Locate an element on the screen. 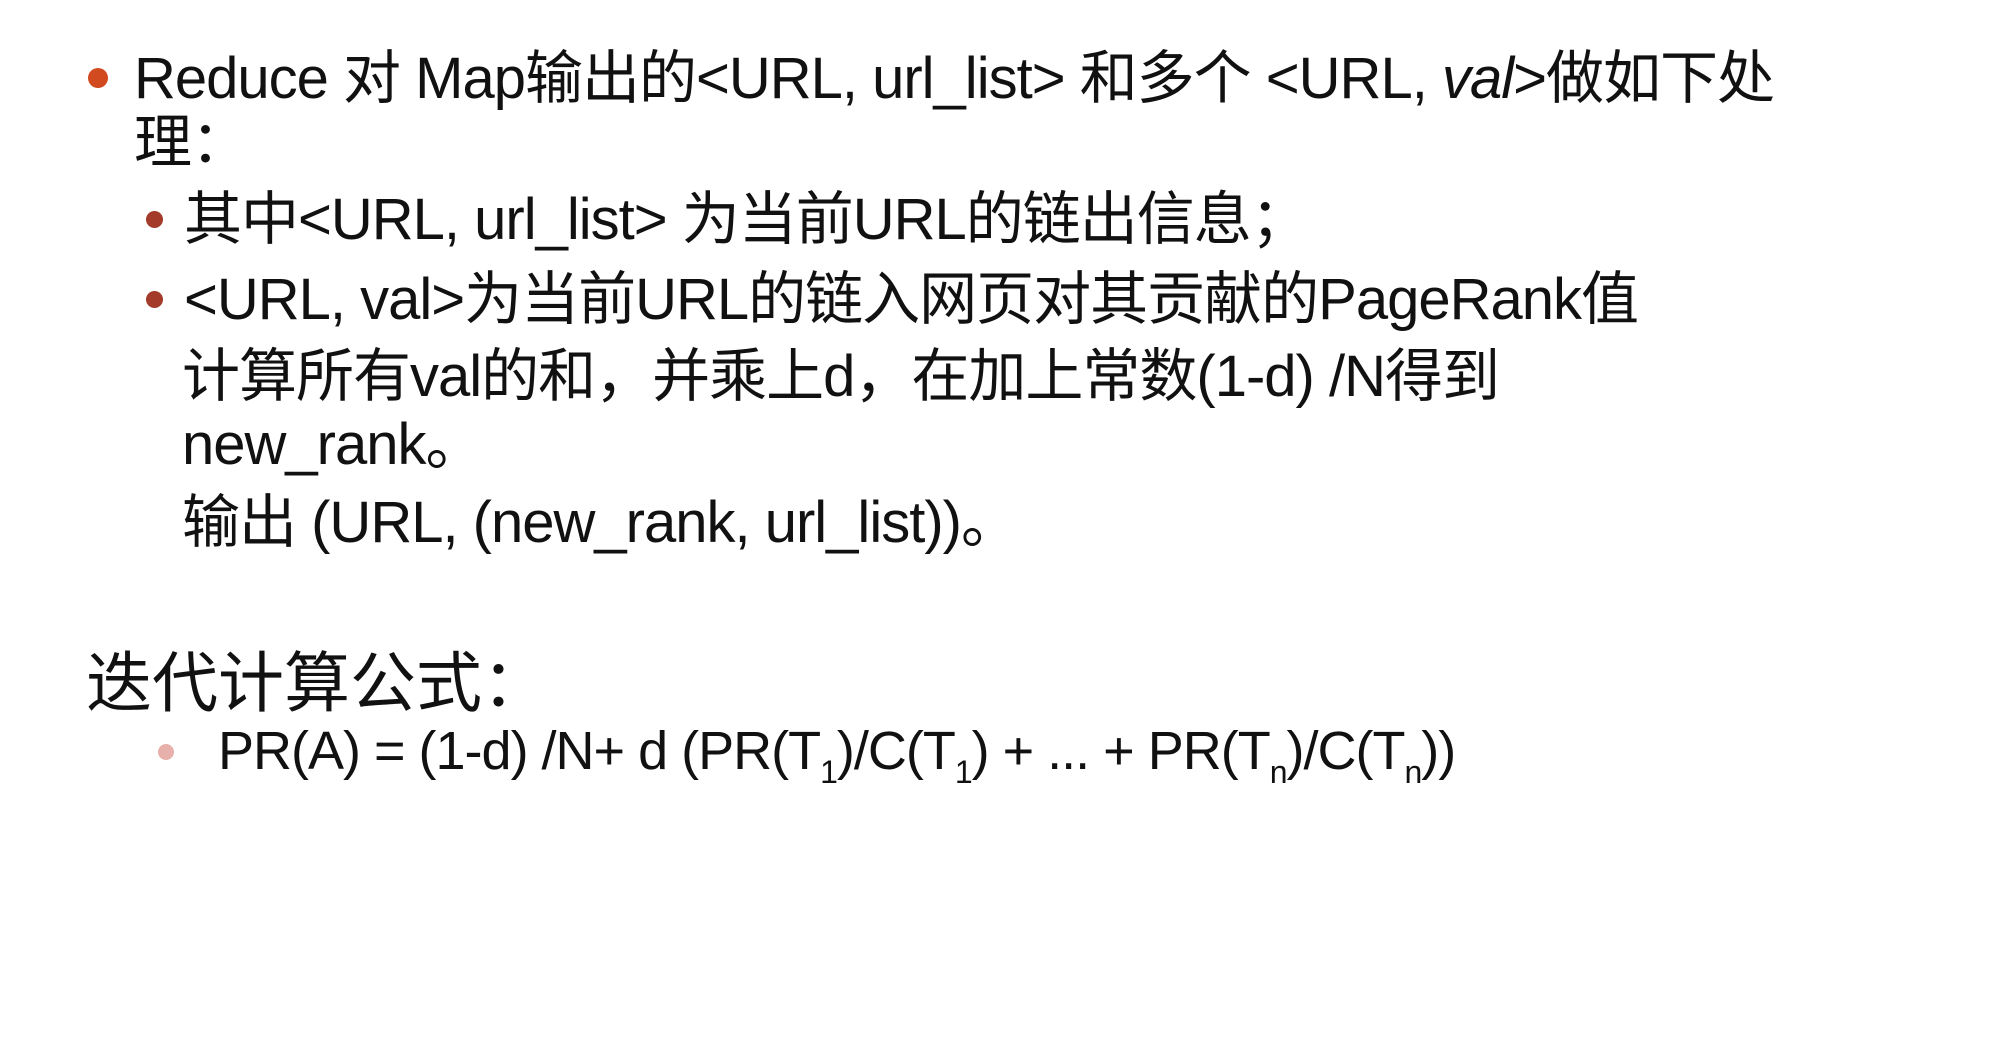 The image size is (2008, 1044). formula-prefix: PR(A) = (1-d) /N+ d (PR(T is located at coordinates (519, 751).